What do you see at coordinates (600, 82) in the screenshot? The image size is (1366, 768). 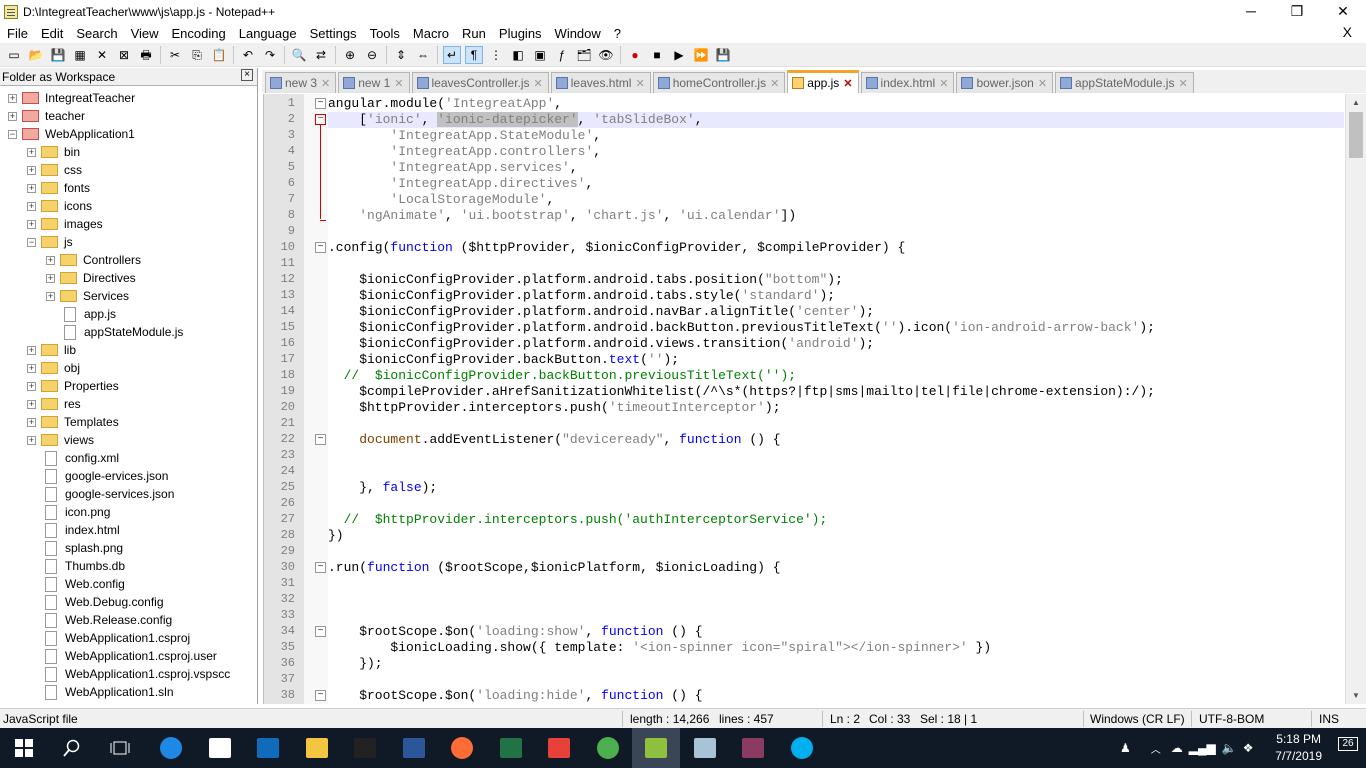 I see `tab-leaves-html: leaves.html ✕` at bounding box center [600, 82].